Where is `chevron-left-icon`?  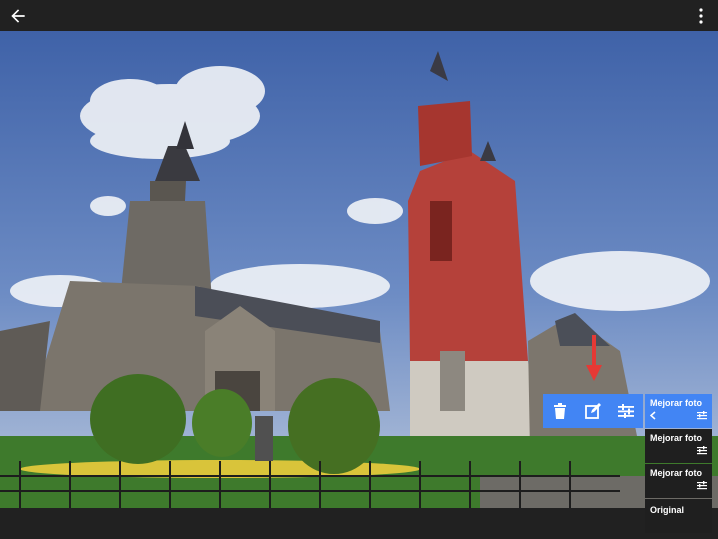 chevron-left-icon is located at coordinates (653, 415).